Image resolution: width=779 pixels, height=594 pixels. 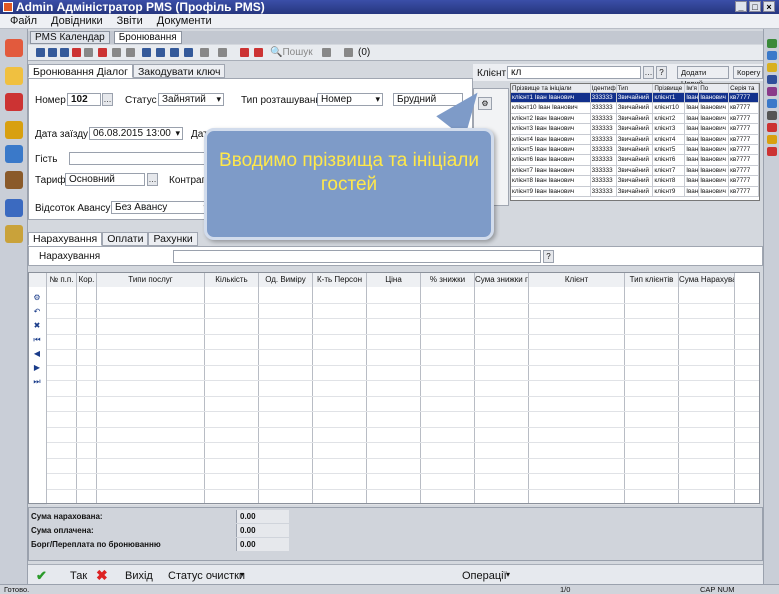 I want to click on next-record-icon, so click(x=174, y=52).